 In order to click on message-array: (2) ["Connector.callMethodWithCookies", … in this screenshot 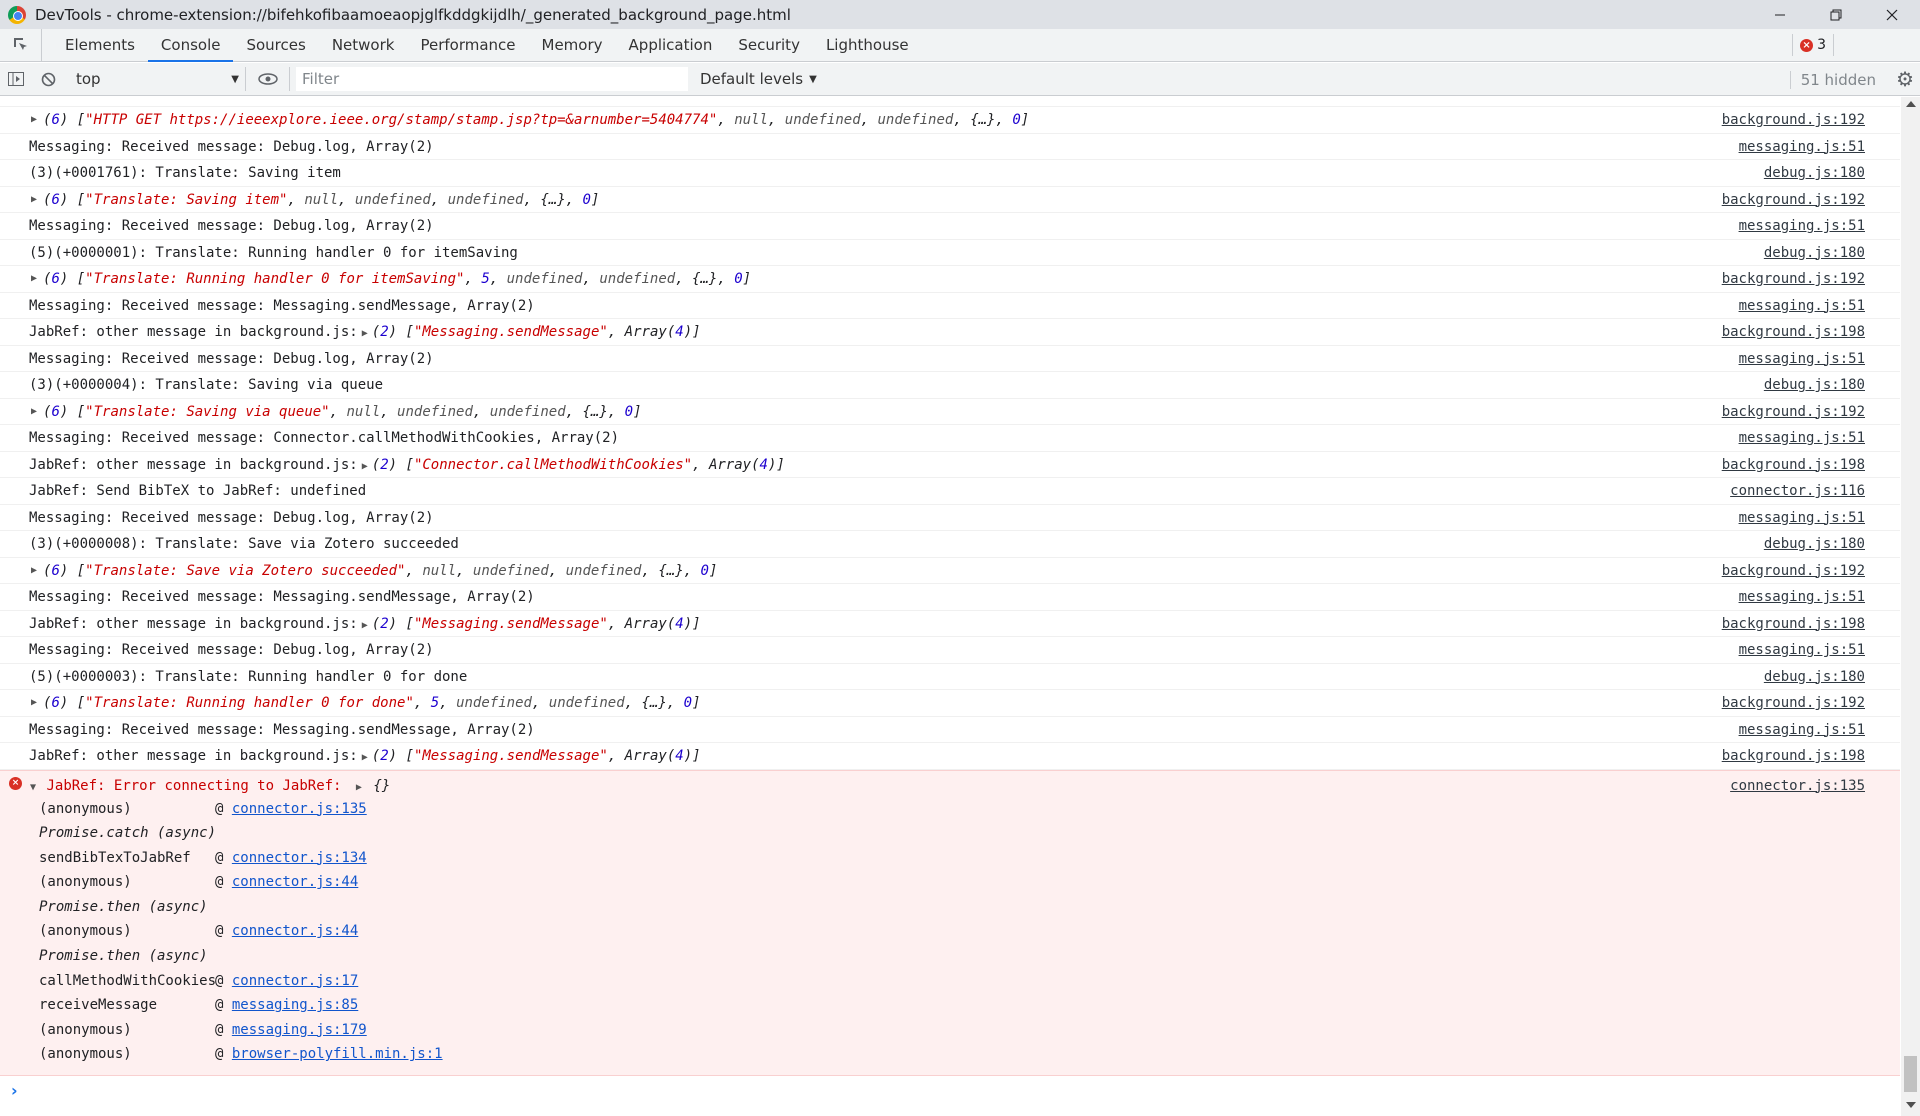, I will do `click(578, 465)`.